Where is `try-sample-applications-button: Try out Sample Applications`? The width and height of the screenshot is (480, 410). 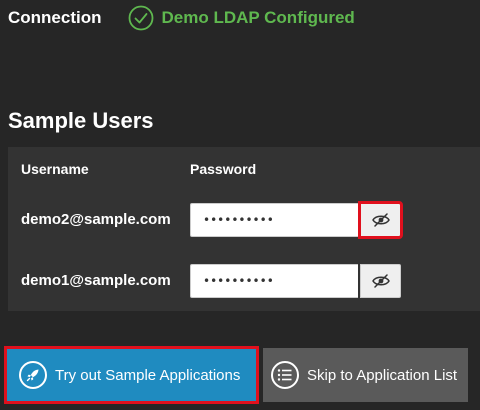
try-sample-applications-button: Try out Sample Applications is located at coordinates (131, 375).